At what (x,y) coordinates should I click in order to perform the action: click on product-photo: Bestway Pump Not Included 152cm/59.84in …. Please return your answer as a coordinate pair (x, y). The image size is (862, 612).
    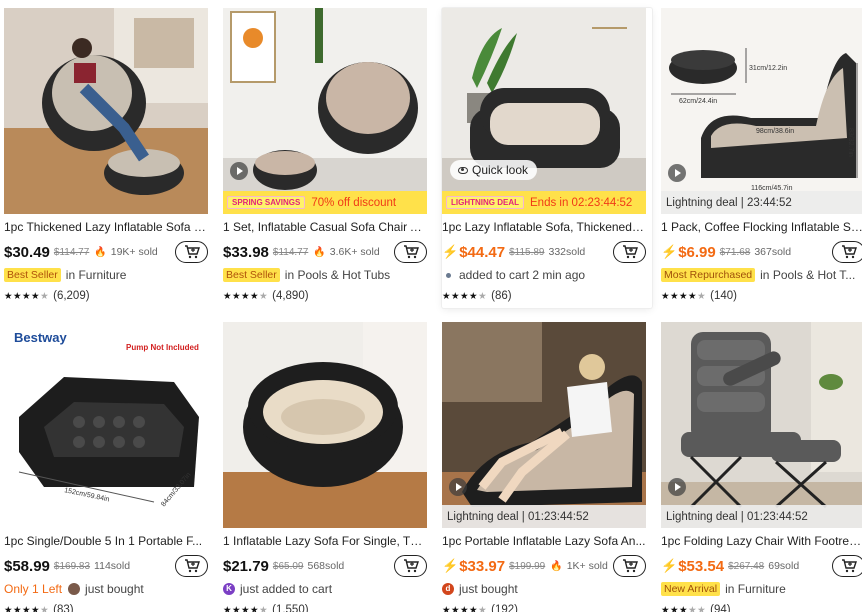
    Looking at the image, I should click on (106, 425).